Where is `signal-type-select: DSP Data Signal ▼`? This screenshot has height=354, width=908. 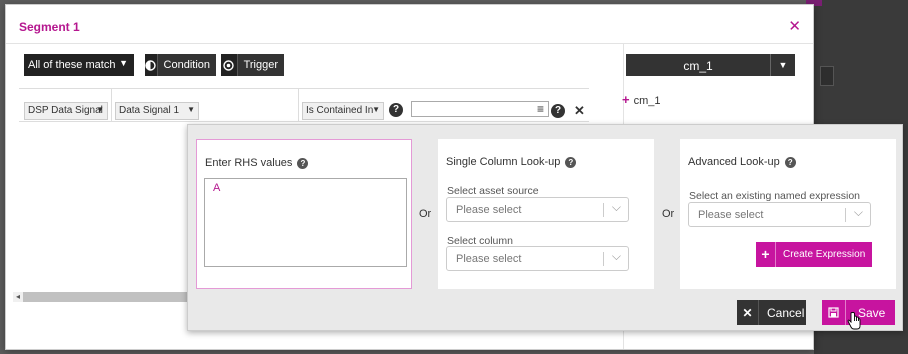 signal-type-select: DSP Data Signal ▼ is located at coordinates (66, 111).